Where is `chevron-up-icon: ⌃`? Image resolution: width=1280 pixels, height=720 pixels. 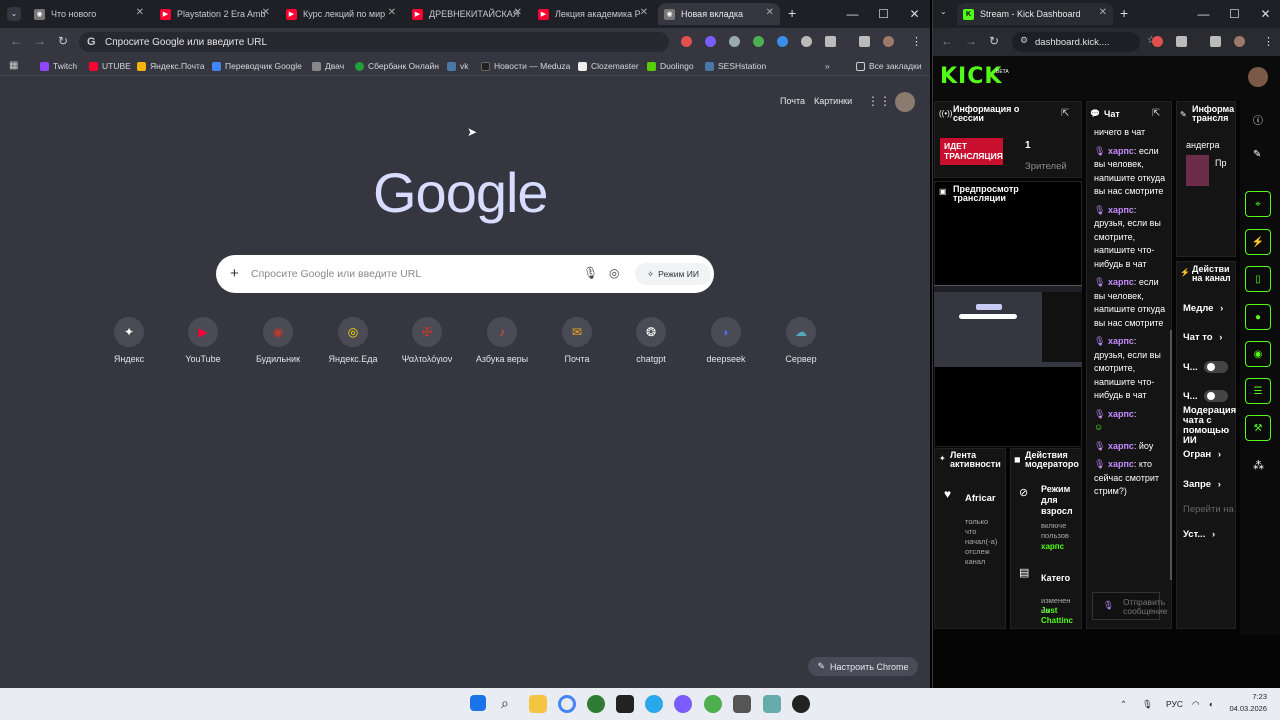 chevron-up-icon: ⌃ is located at coordinates (1123, 704).